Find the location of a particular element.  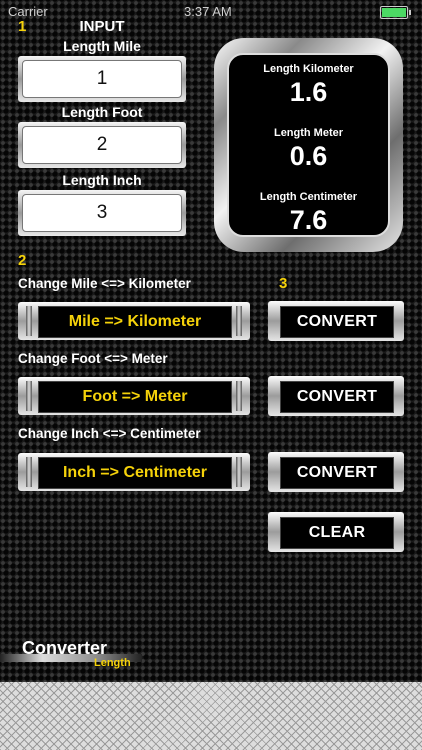

battery-icon is located at coordinates (395, 12).